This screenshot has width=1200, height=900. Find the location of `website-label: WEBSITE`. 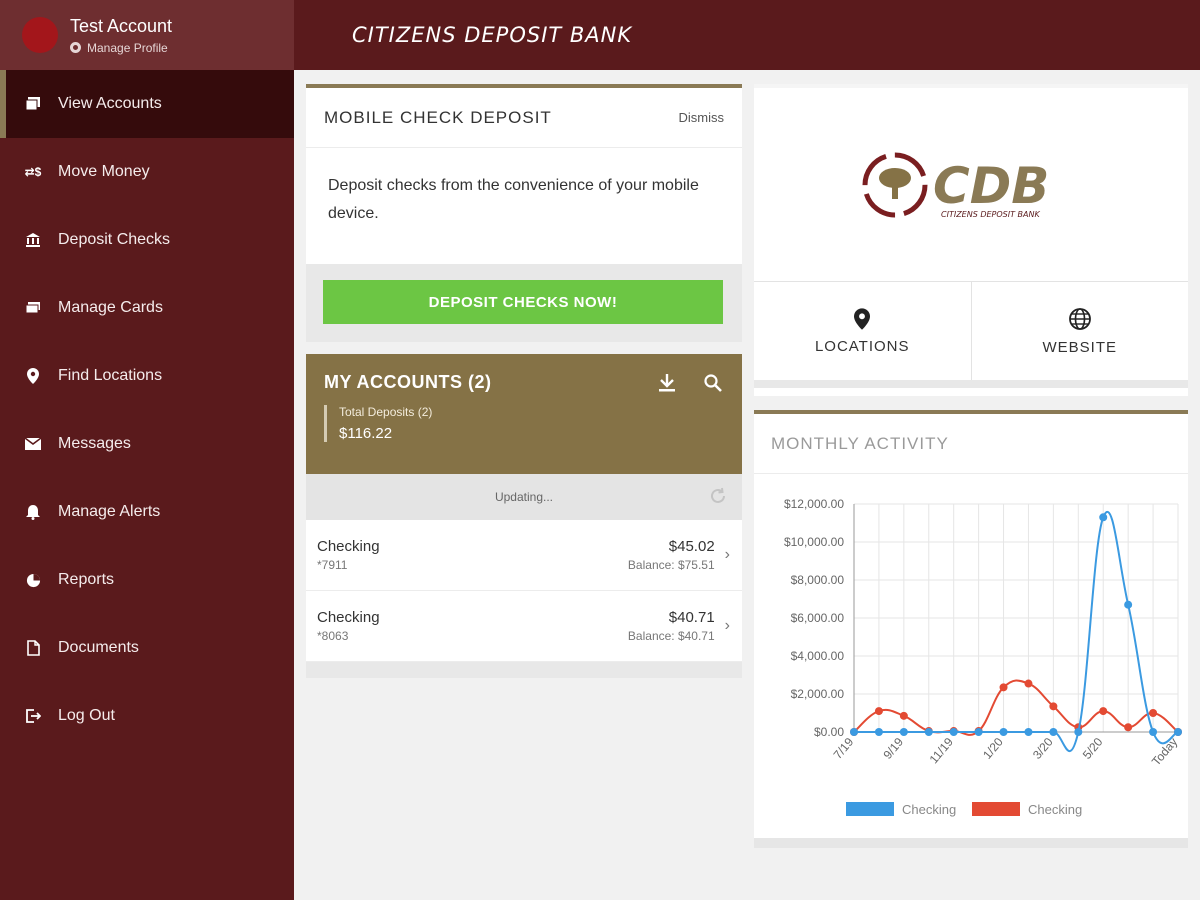

website-label: WEBSITE is located at coordinates (1079, 347).